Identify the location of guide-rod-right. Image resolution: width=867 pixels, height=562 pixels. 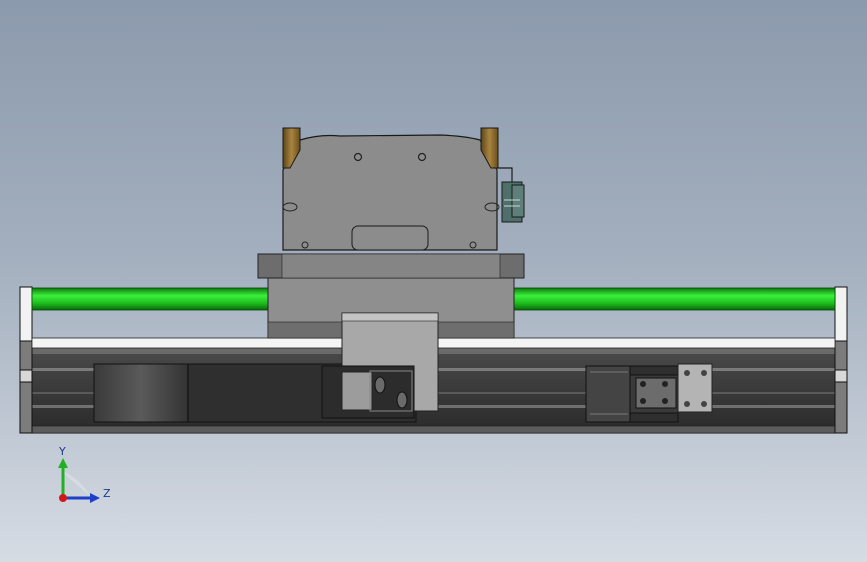
(674, 299).